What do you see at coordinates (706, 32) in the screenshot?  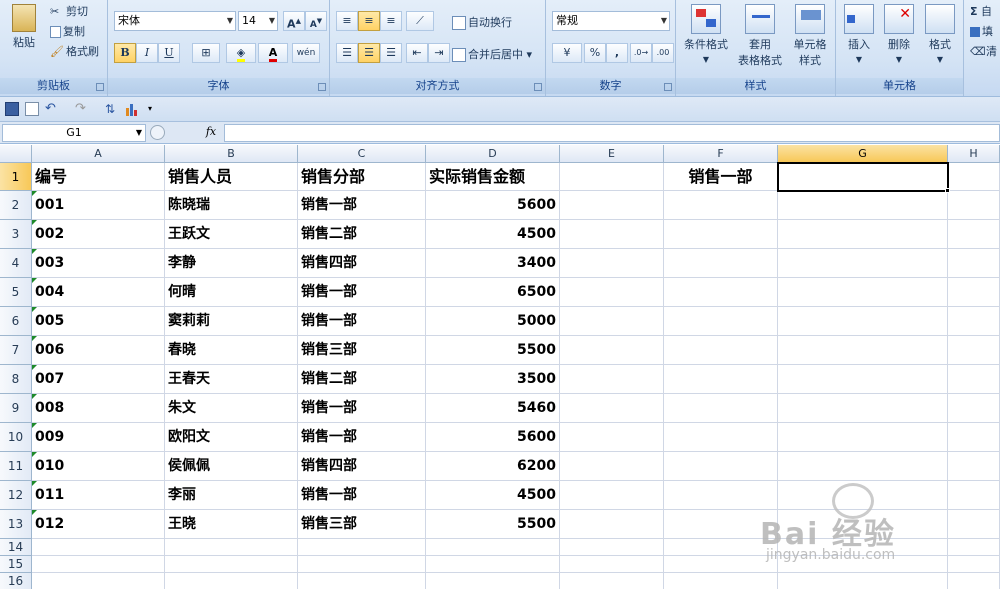 I see `conditional-format-button: 条件格式 ▼` at bounding box center [706, 32].